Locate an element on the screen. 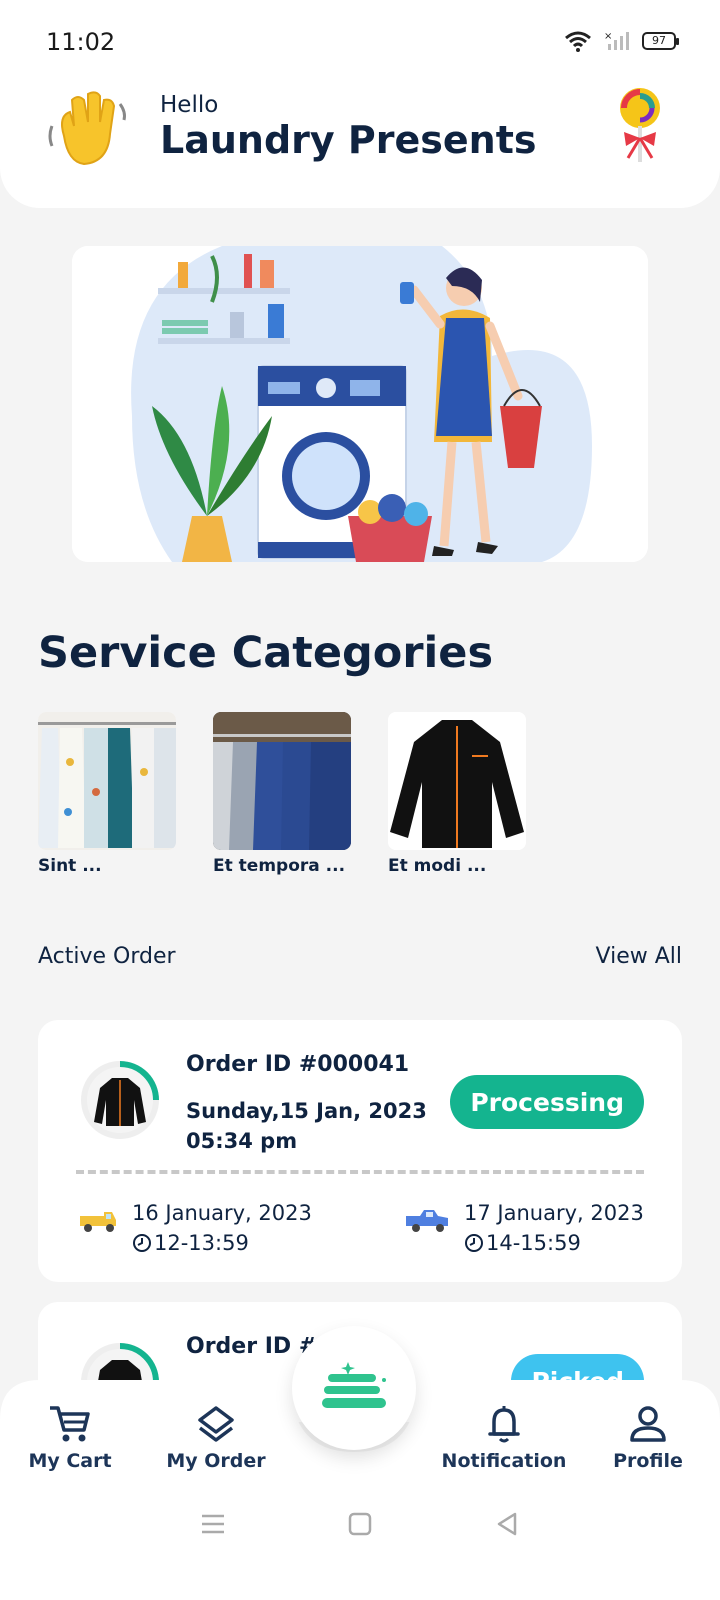 The image size is (720, 1600). signal-icon: × is located at coordinates (616, 40).